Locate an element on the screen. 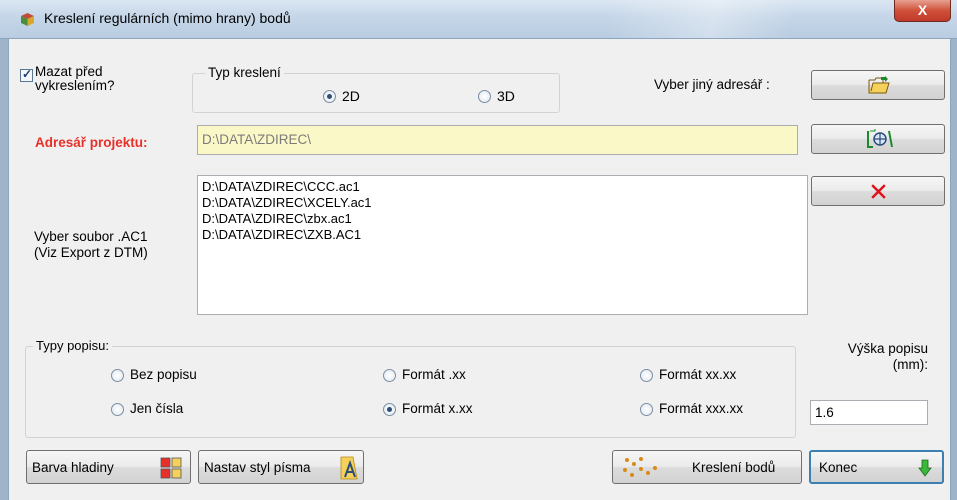  label-height-input: 1.6 is located at coordinates (869, 412).